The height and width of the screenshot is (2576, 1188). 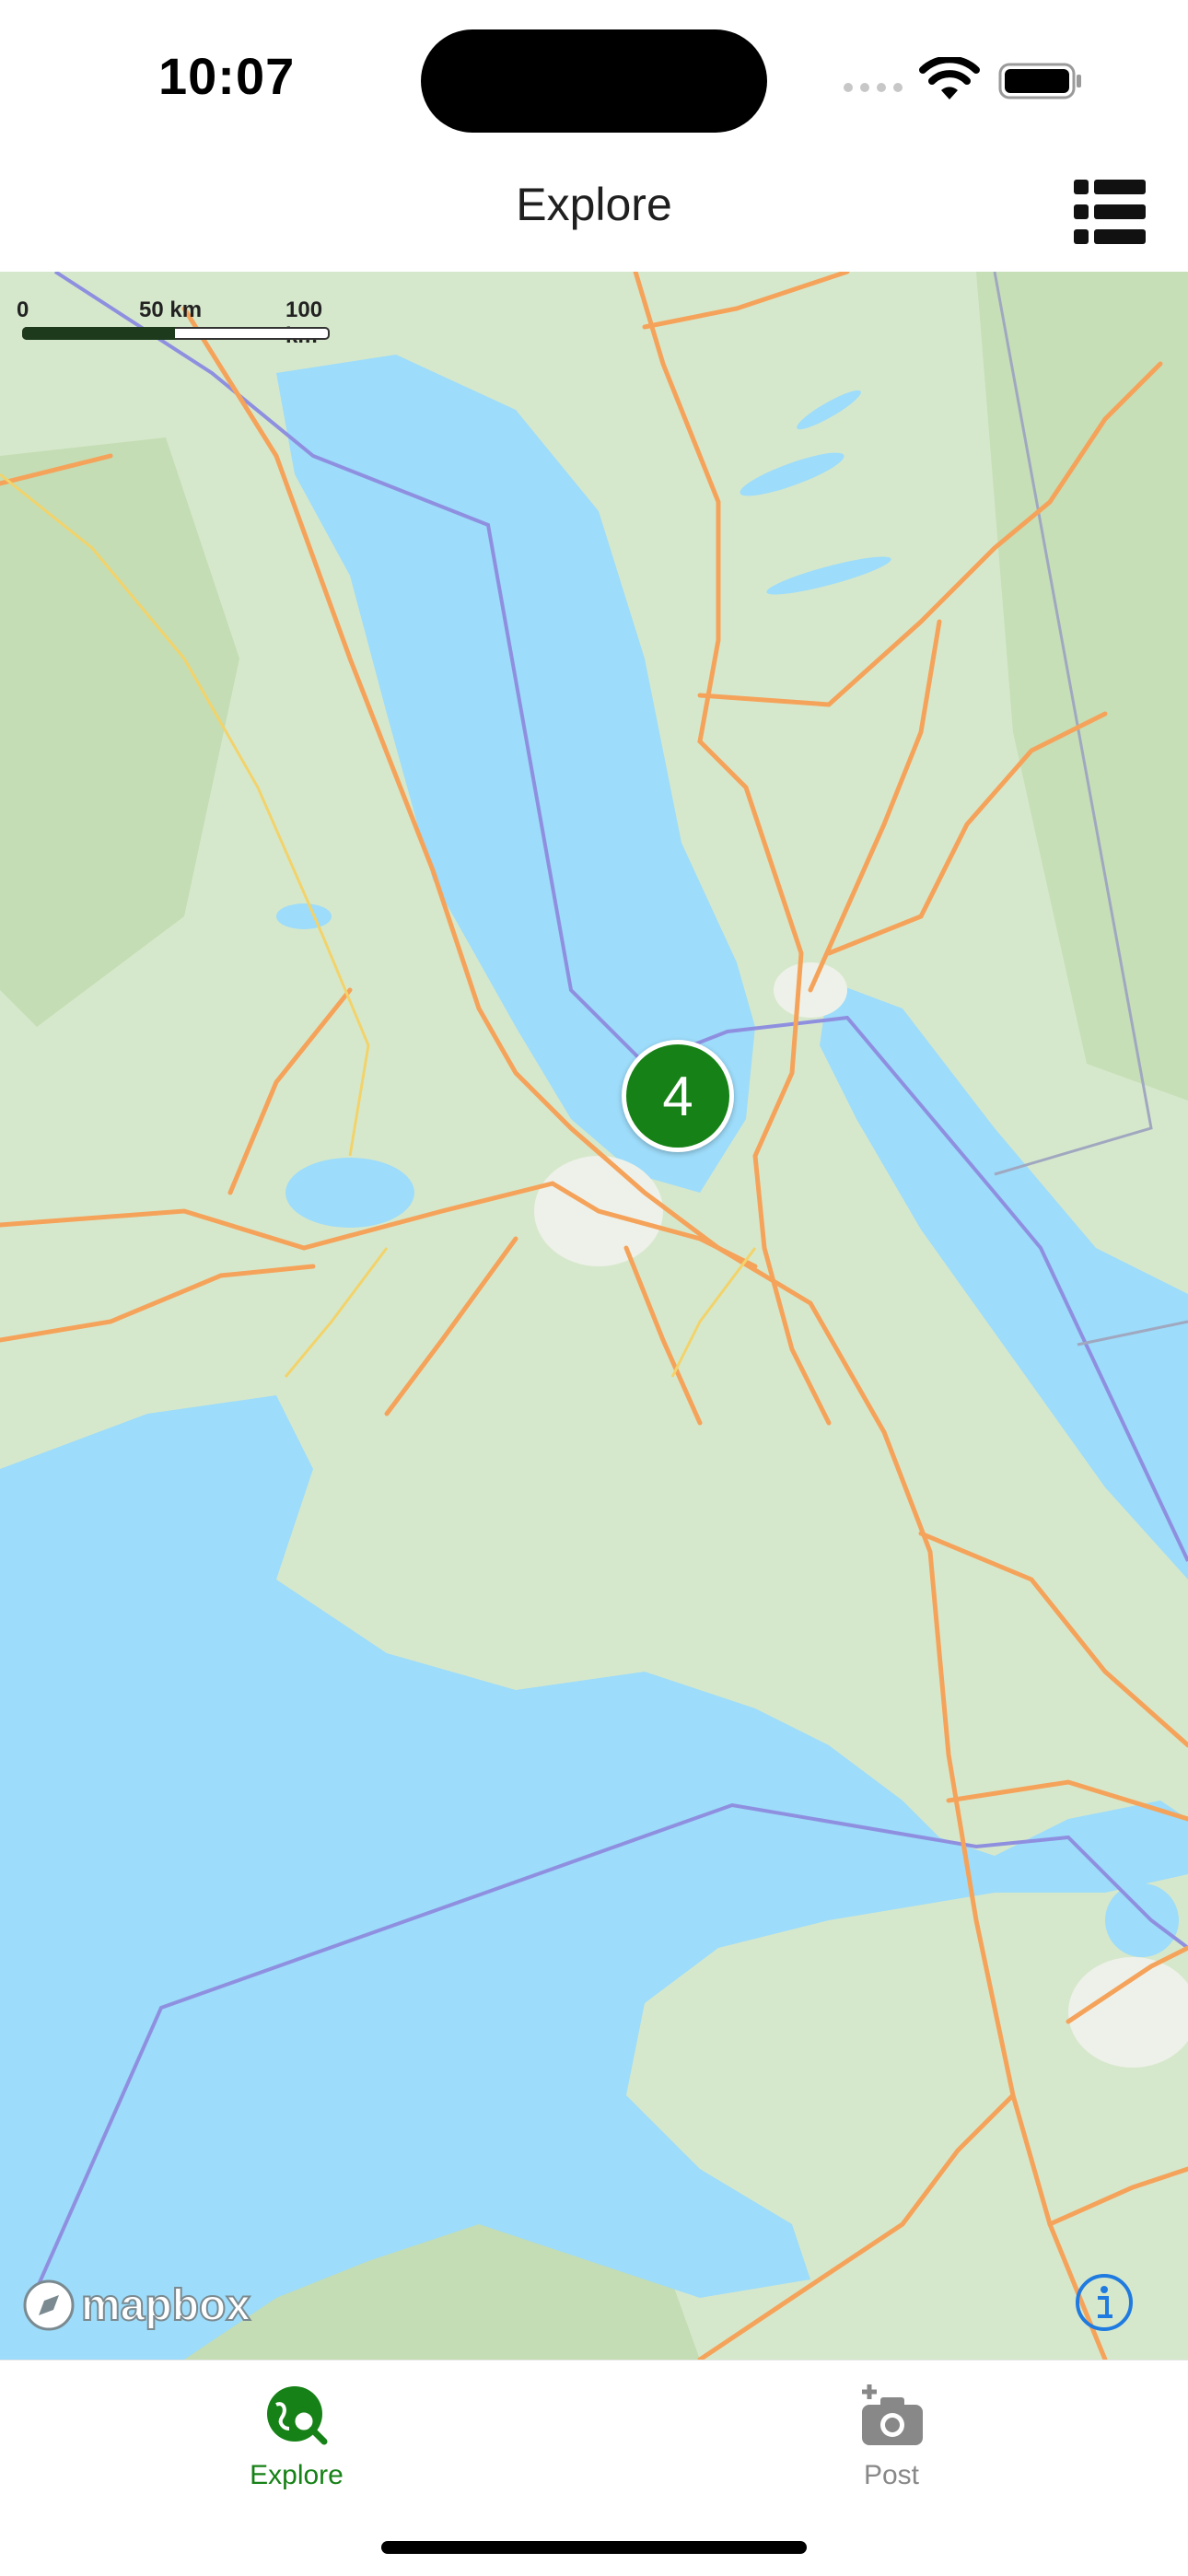 I want to click on mapbox-wordmark: mapbox, so click(x=165, y=2305).